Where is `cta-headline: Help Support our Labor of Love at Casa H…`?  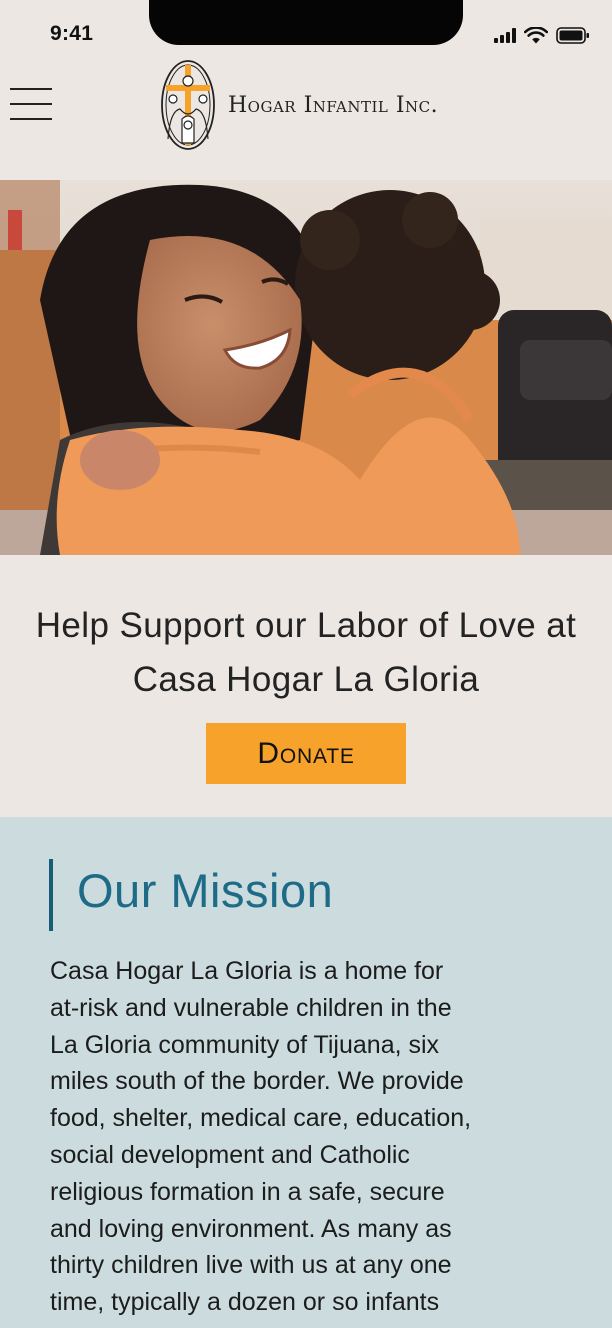
cta-headline: Help Support our Labor of Love at Casa H… is located at coordinates (306, 652).